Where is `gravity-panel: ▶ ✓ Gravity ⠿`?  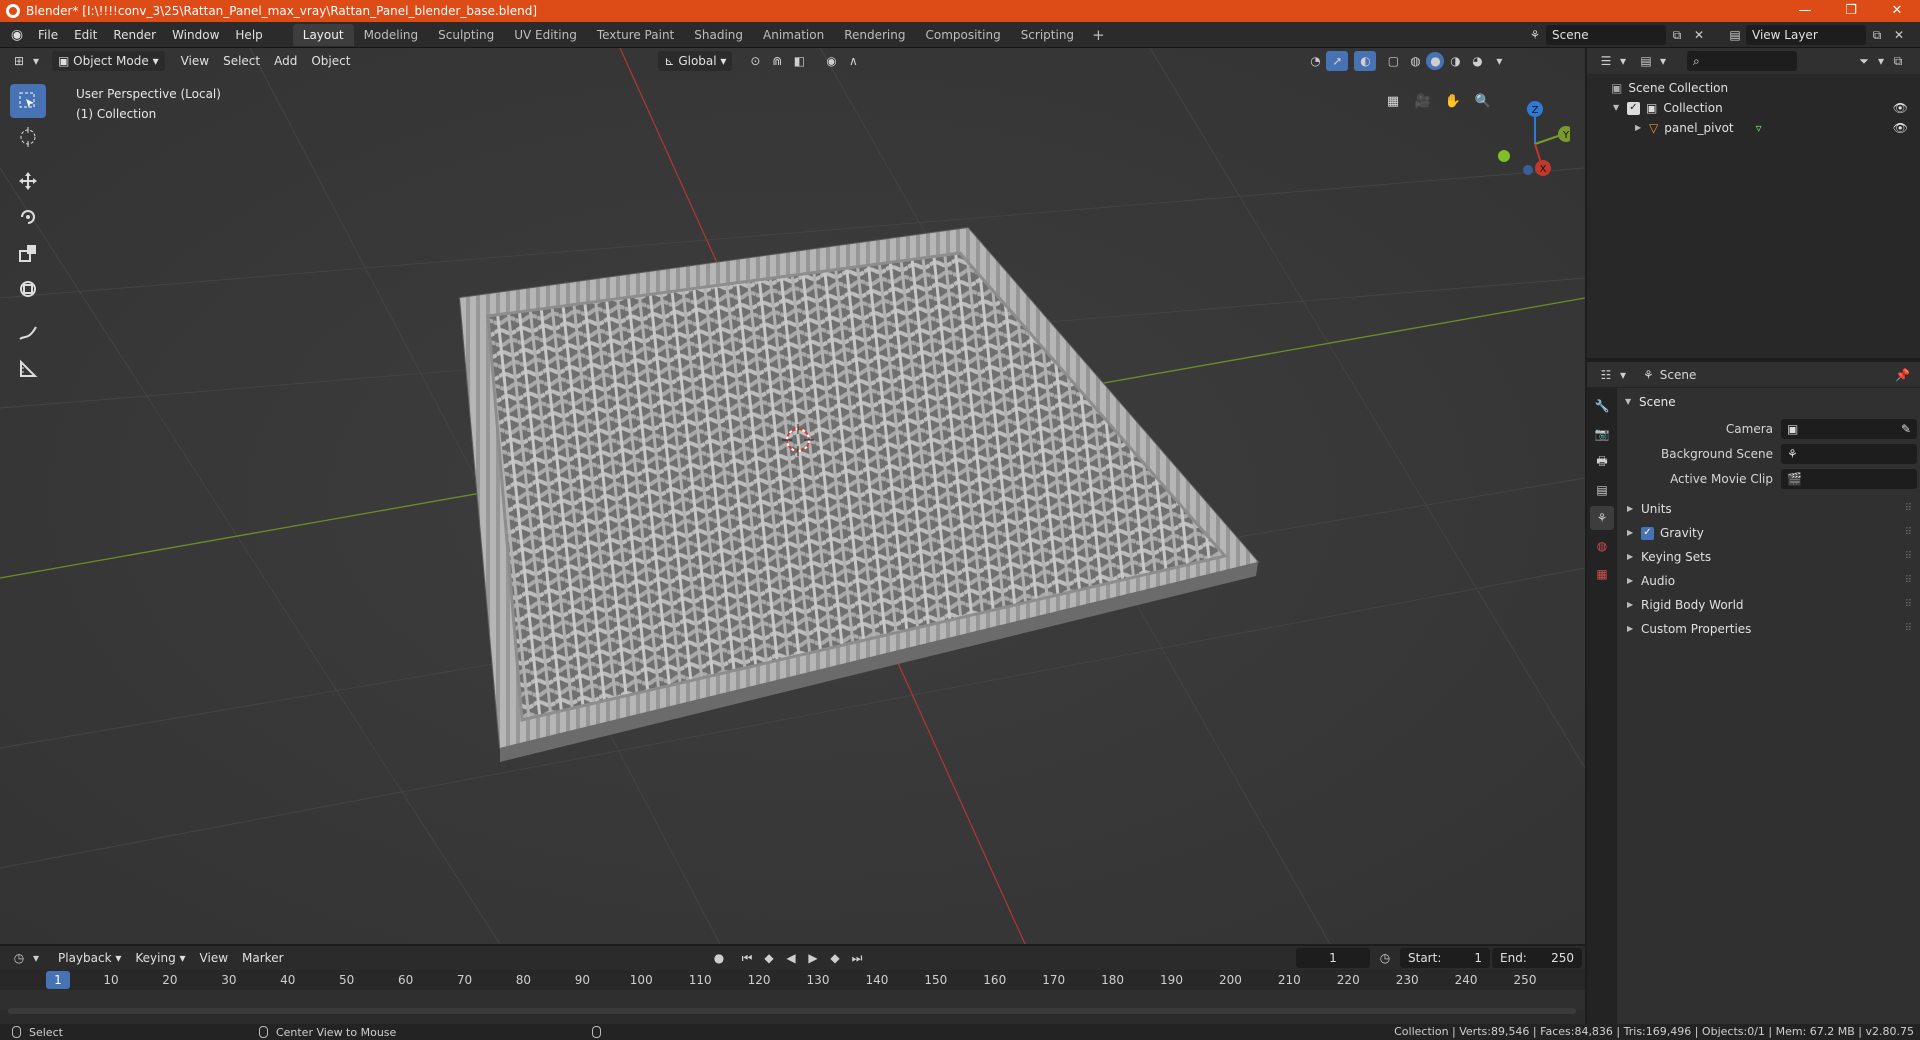 gravity-panel: ▶ ✓ Gravity ⠿ is located at coordinates (1768, 533).